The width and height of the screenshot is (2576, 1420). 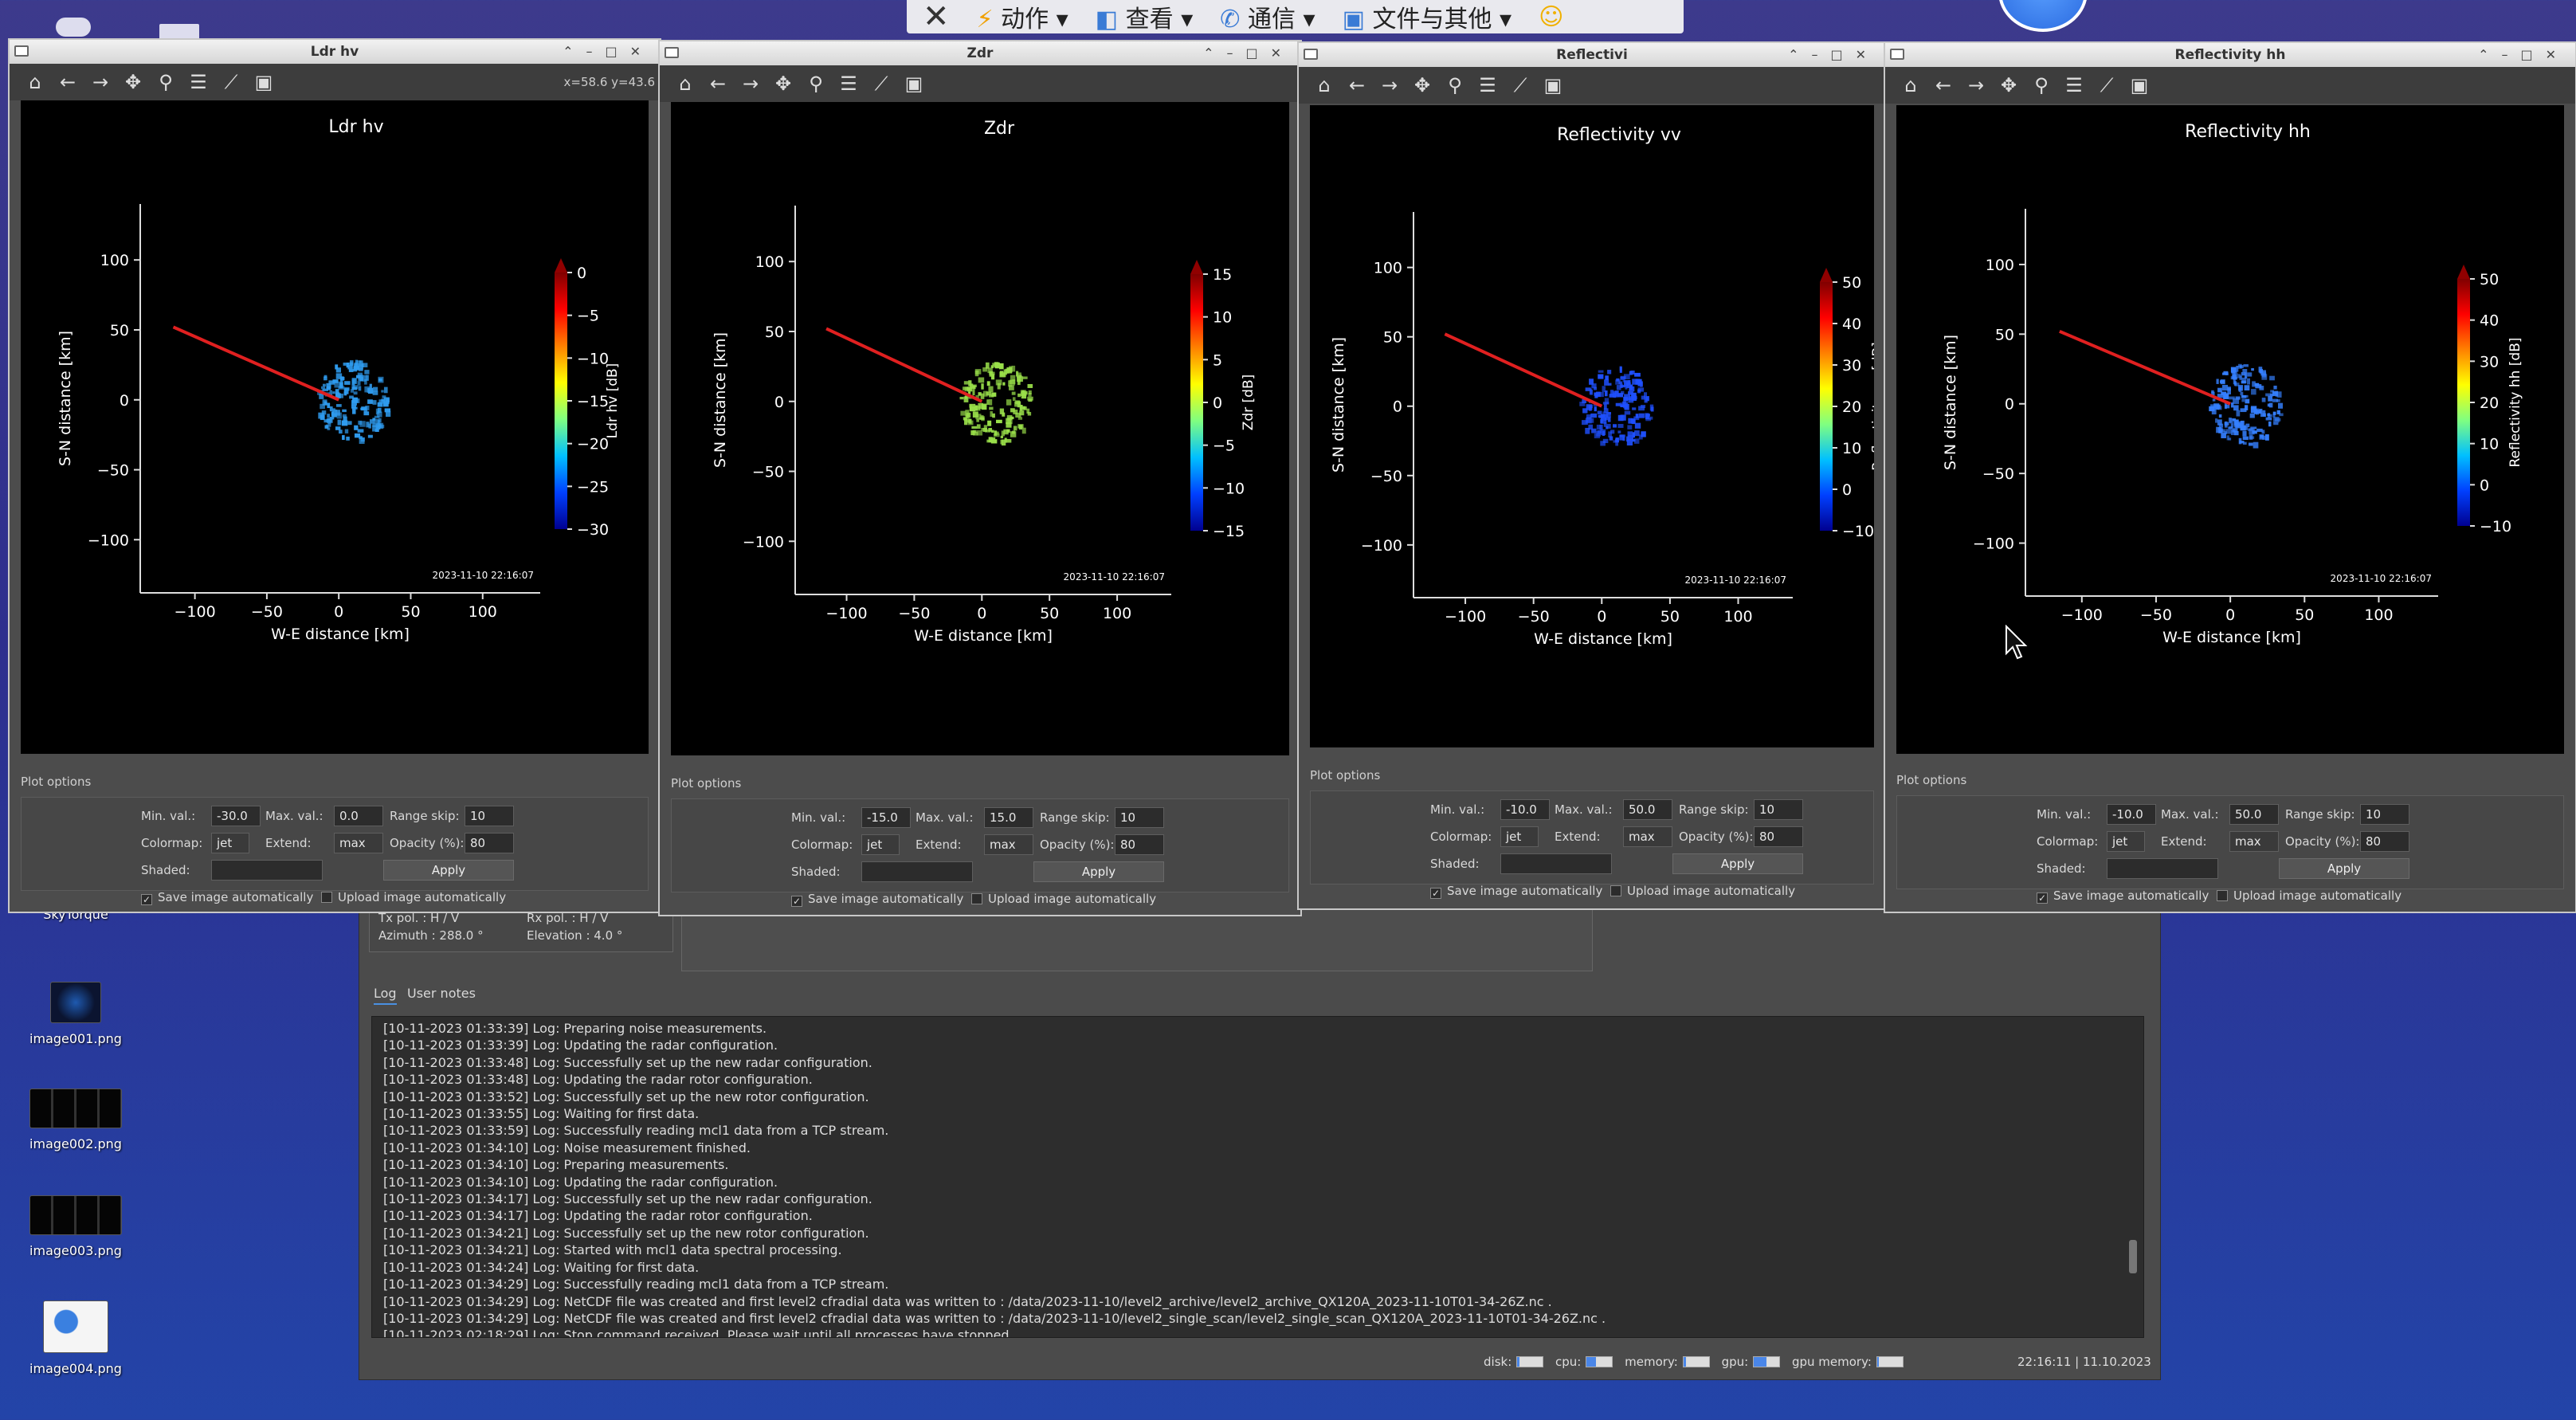 I want to click on max-val-input: 0.0, so click(x=358, y=816).